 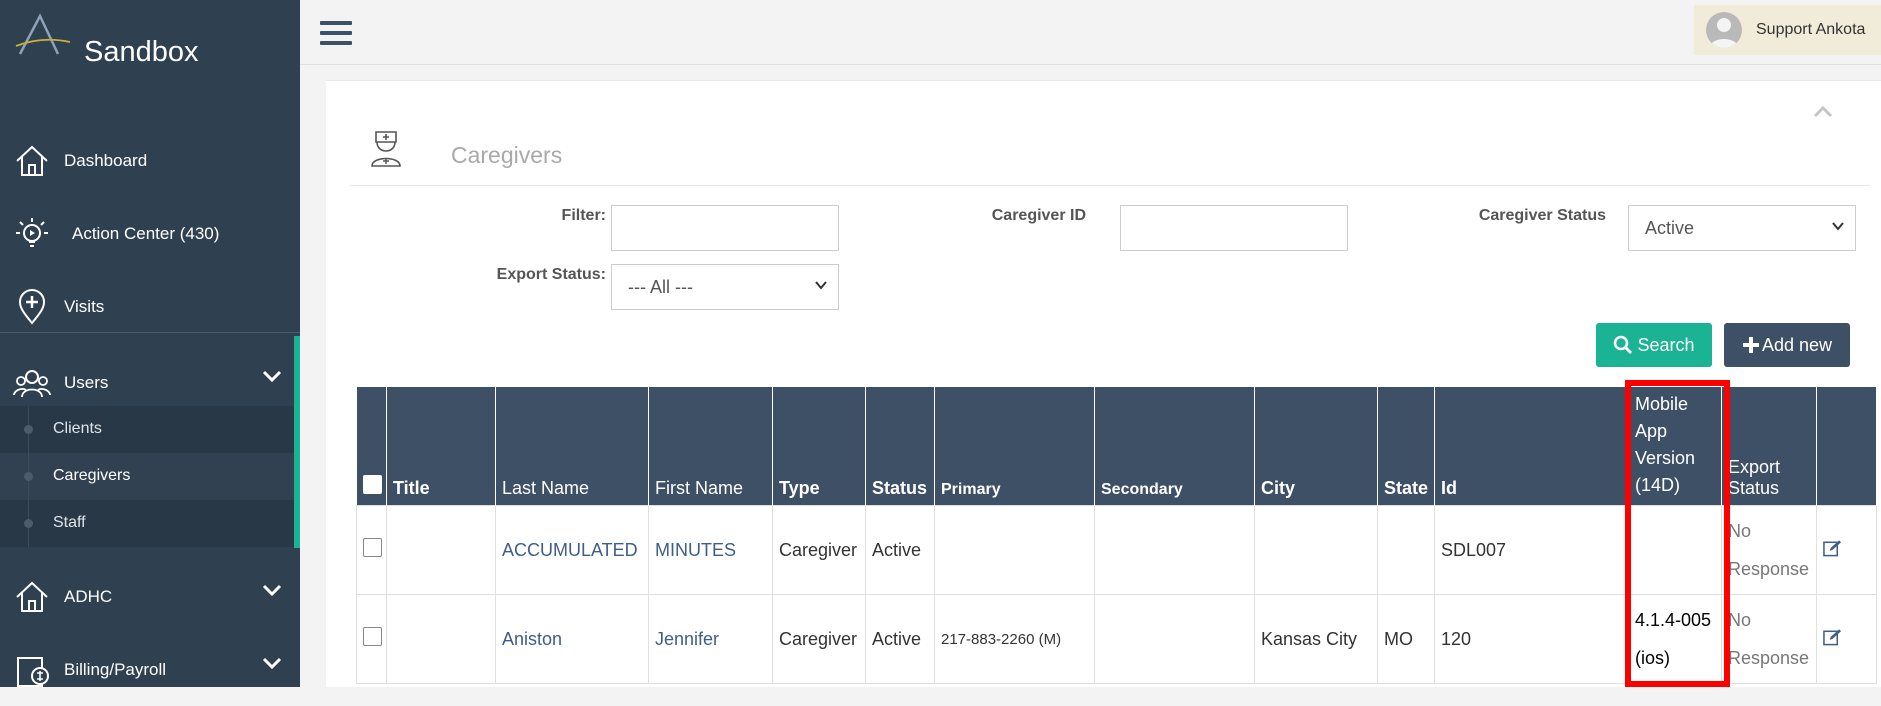 I want to click on export-status-value: --- All ---, so click(x=660, y=286).